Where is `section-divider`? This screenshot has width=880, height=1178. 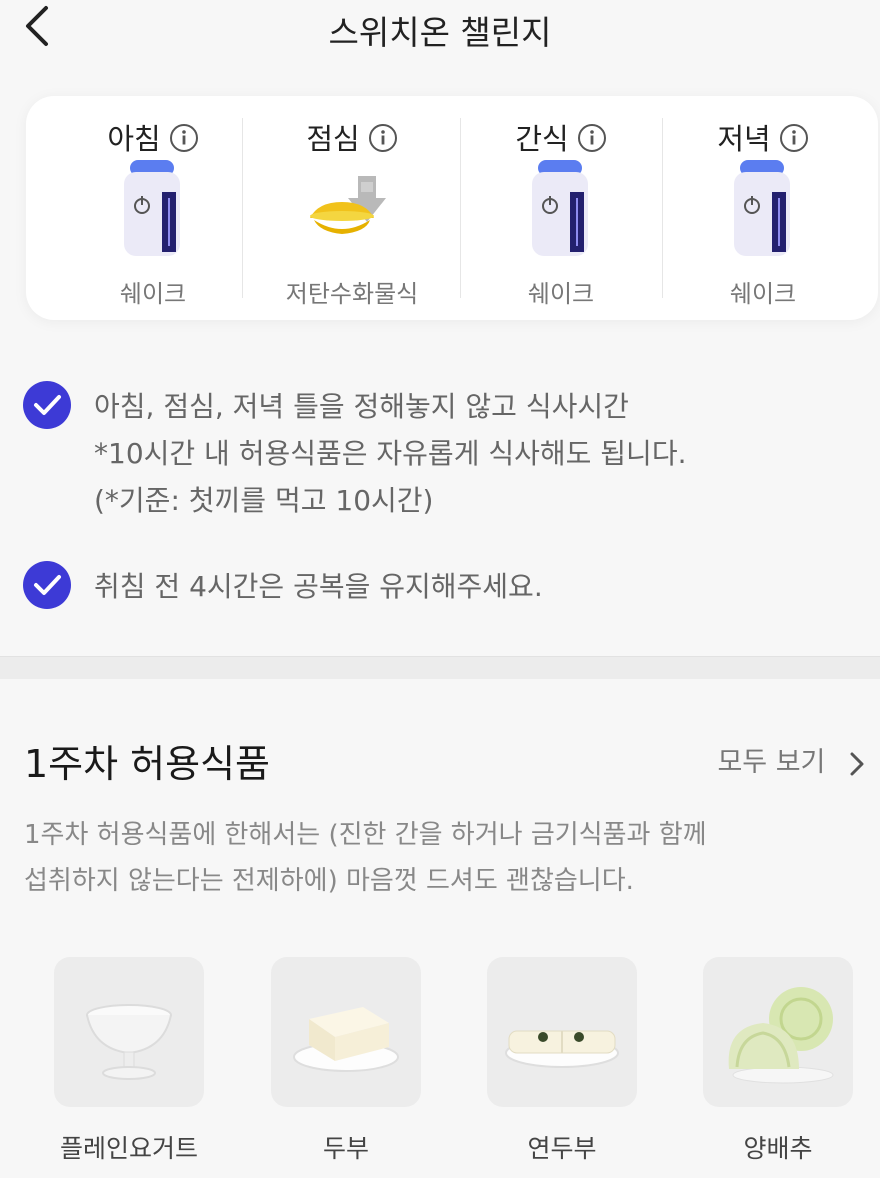 section-divider is located at coordinates (440, 667).